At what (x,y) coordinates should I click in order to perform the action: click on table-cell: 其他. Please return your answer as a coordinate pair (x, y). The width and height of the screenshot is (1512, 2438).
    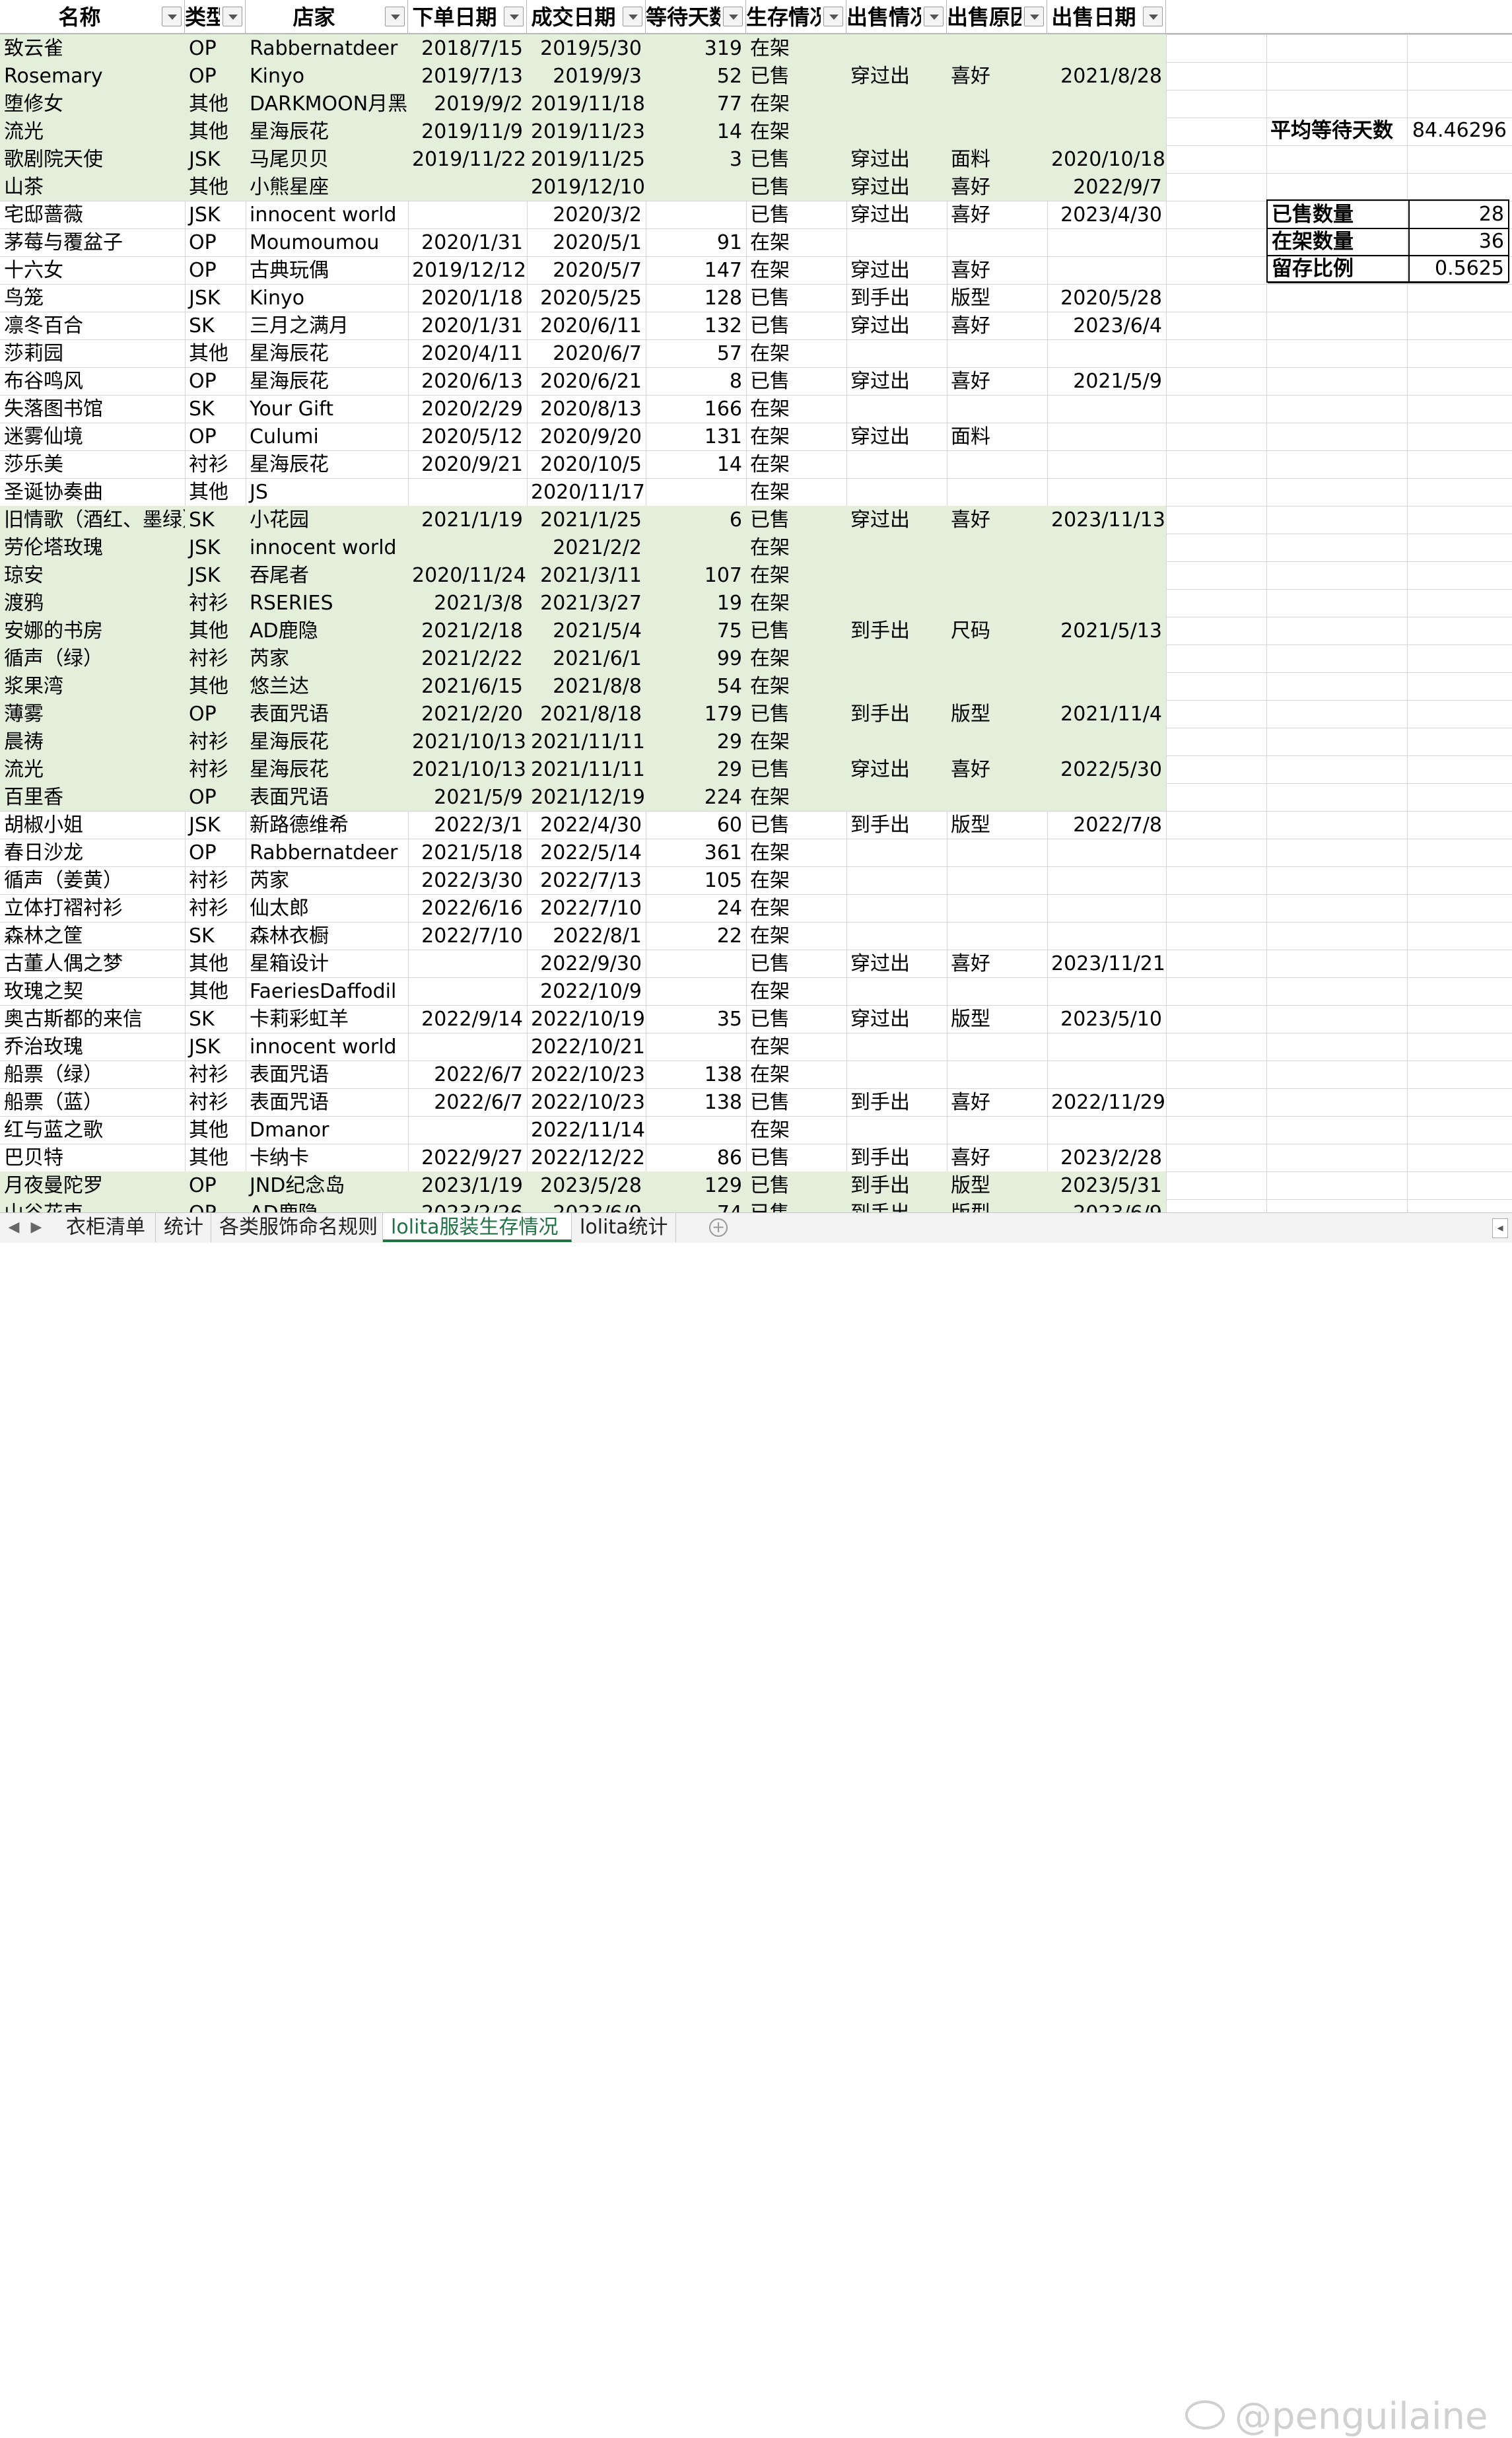
    Looking at the image, I should click on (216, 1157).